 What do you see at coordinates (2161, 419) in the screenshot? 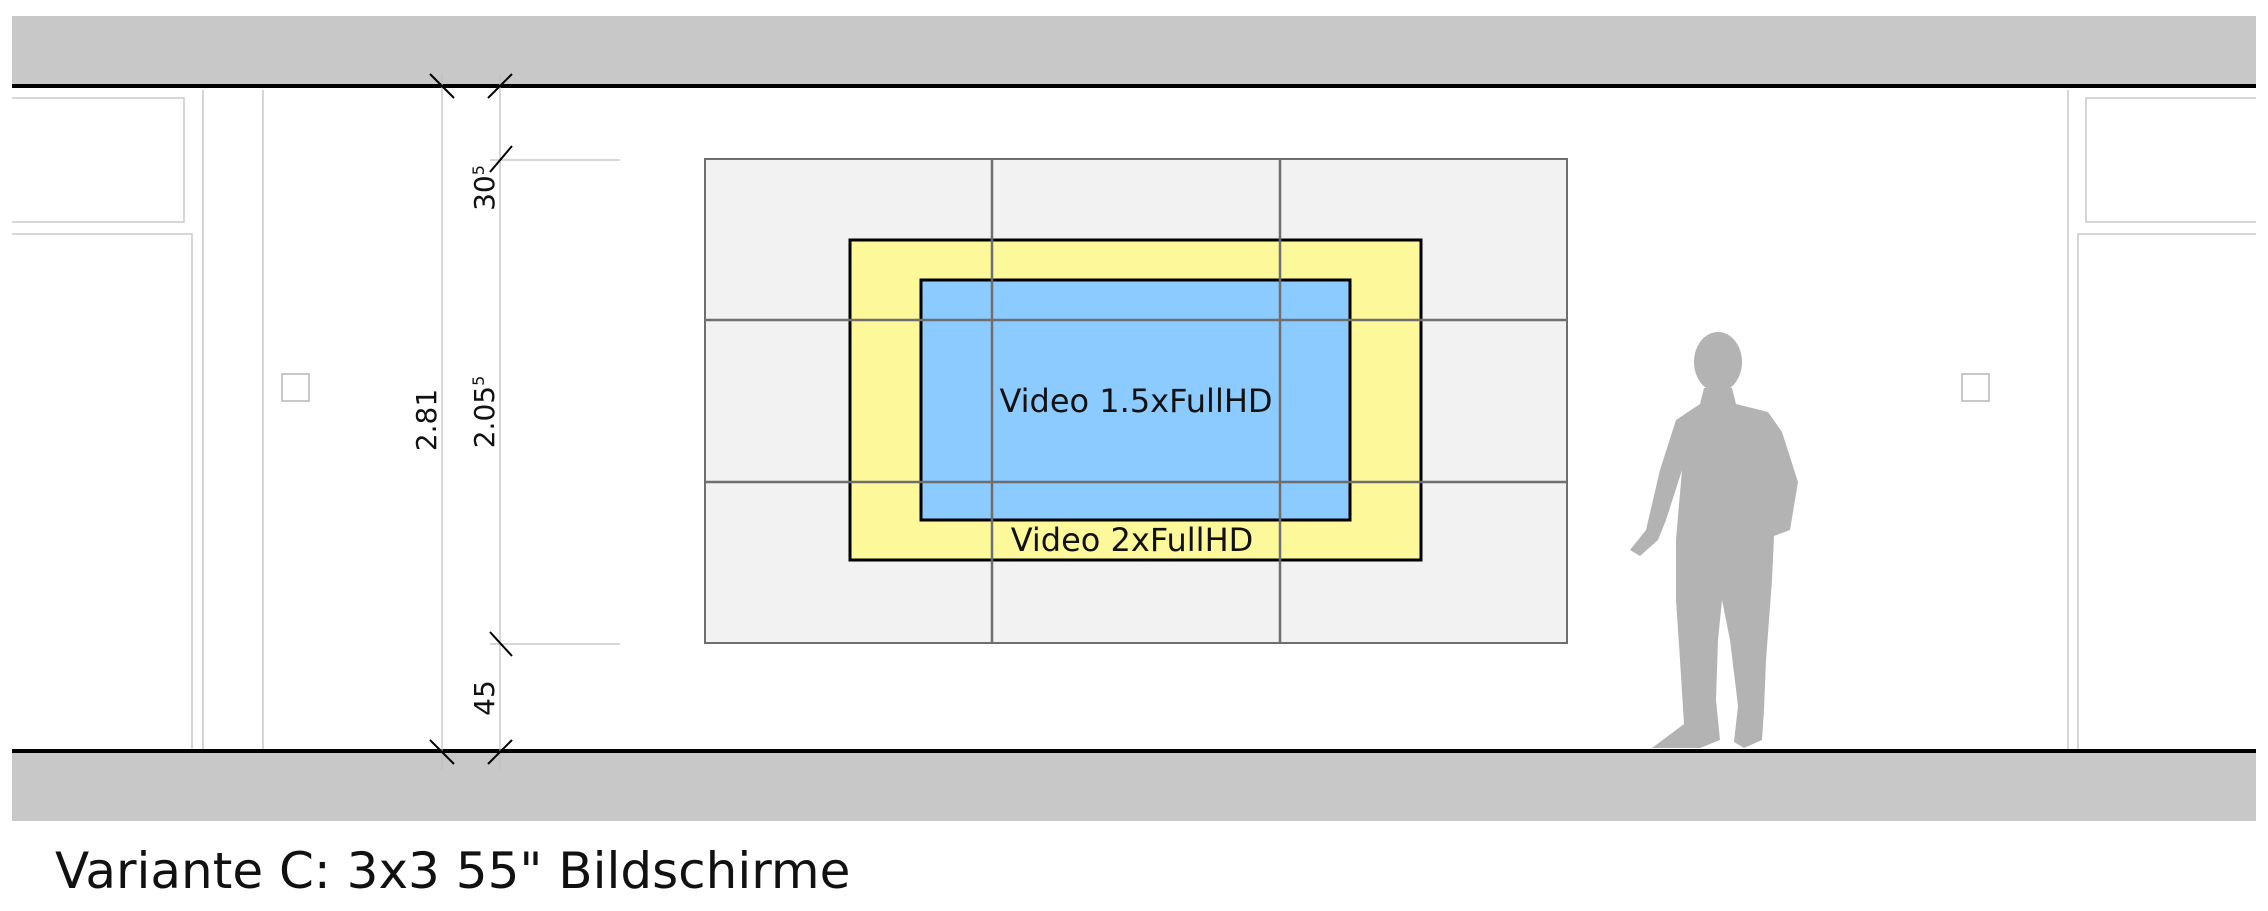
I see `right-door-frame` at bounding box center [2161, 419].